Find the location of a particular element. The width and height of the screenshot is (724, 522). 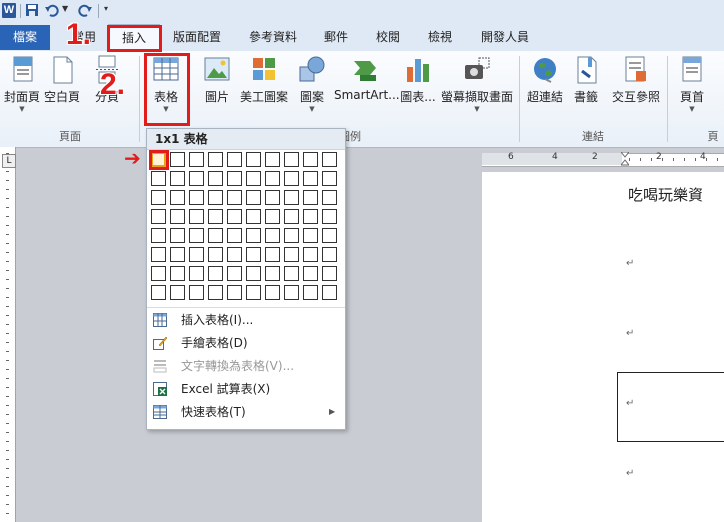

tab-references: 參考資料 is located at coordinates (273, 37).